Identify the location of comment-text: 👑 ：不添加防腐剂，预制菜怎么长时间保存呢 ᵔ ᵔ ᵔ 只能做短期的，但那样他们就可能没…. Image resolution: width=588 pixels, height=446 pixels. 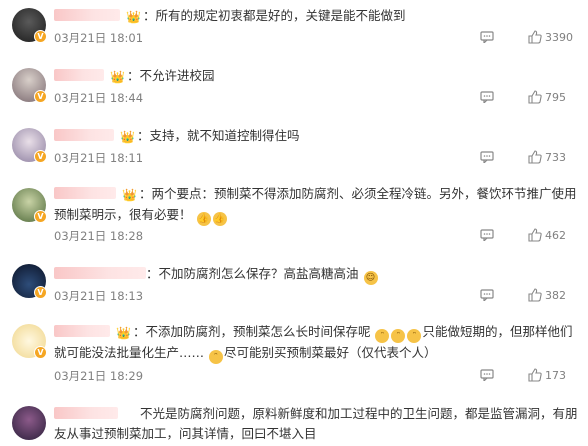
(313, 344).